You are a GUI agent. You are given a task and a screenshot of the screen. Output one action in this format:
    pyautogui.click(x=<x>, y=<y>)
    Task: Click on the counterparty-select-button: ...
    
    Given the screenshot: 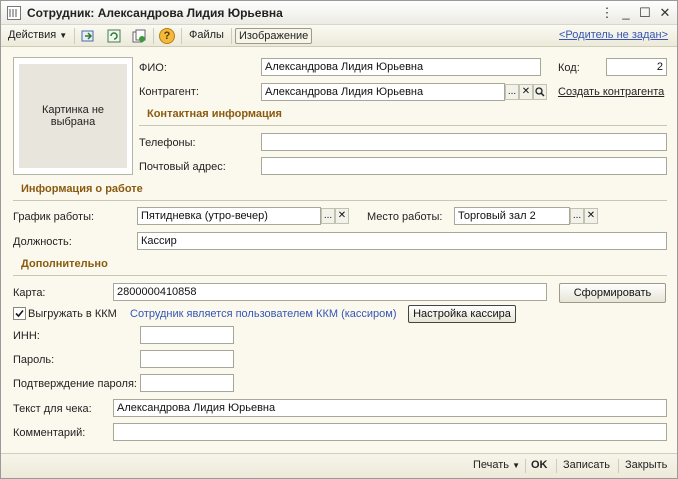 What is the action you would take?
    pyautogui.click(x=512, y=92)
    